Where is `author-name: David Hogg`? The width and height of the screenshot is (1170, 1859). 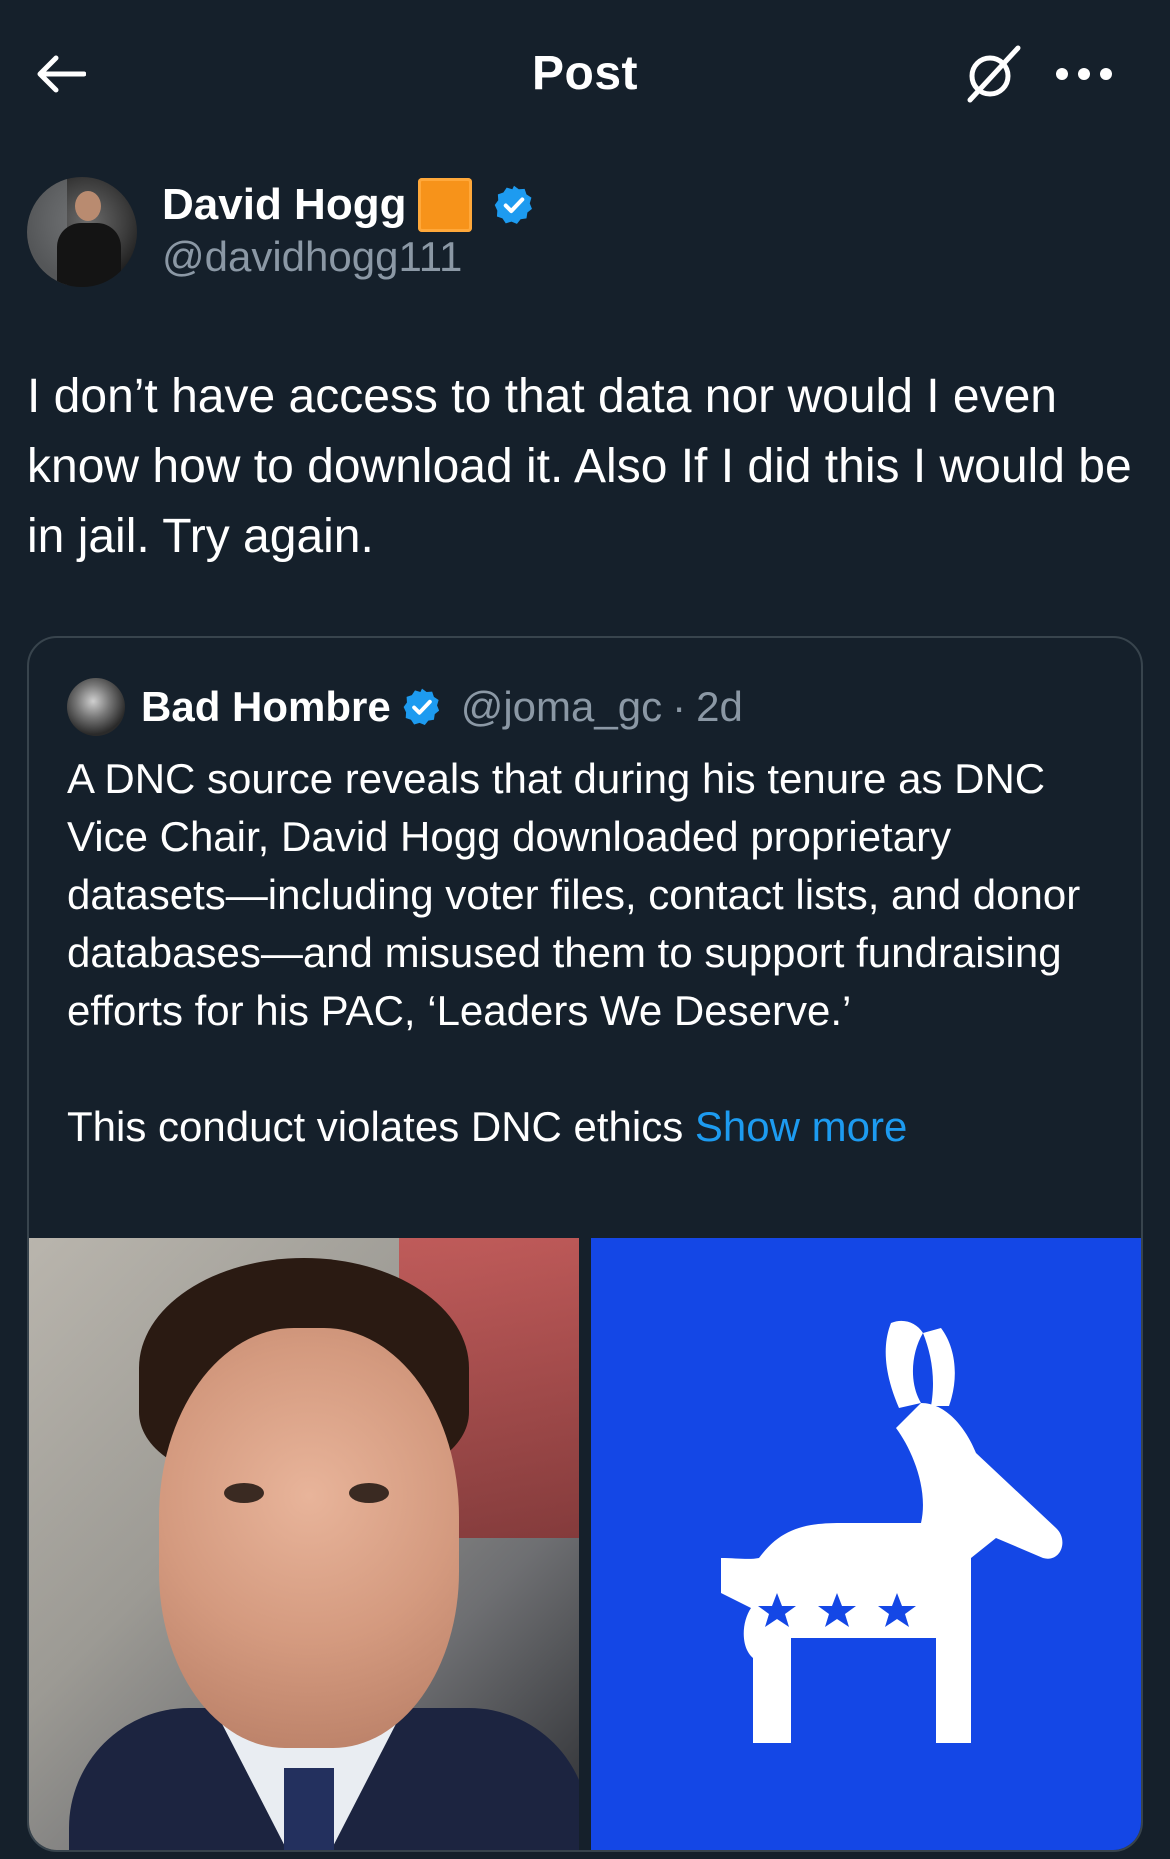
author-name: David Hogg is located at coordinates (284, 205).